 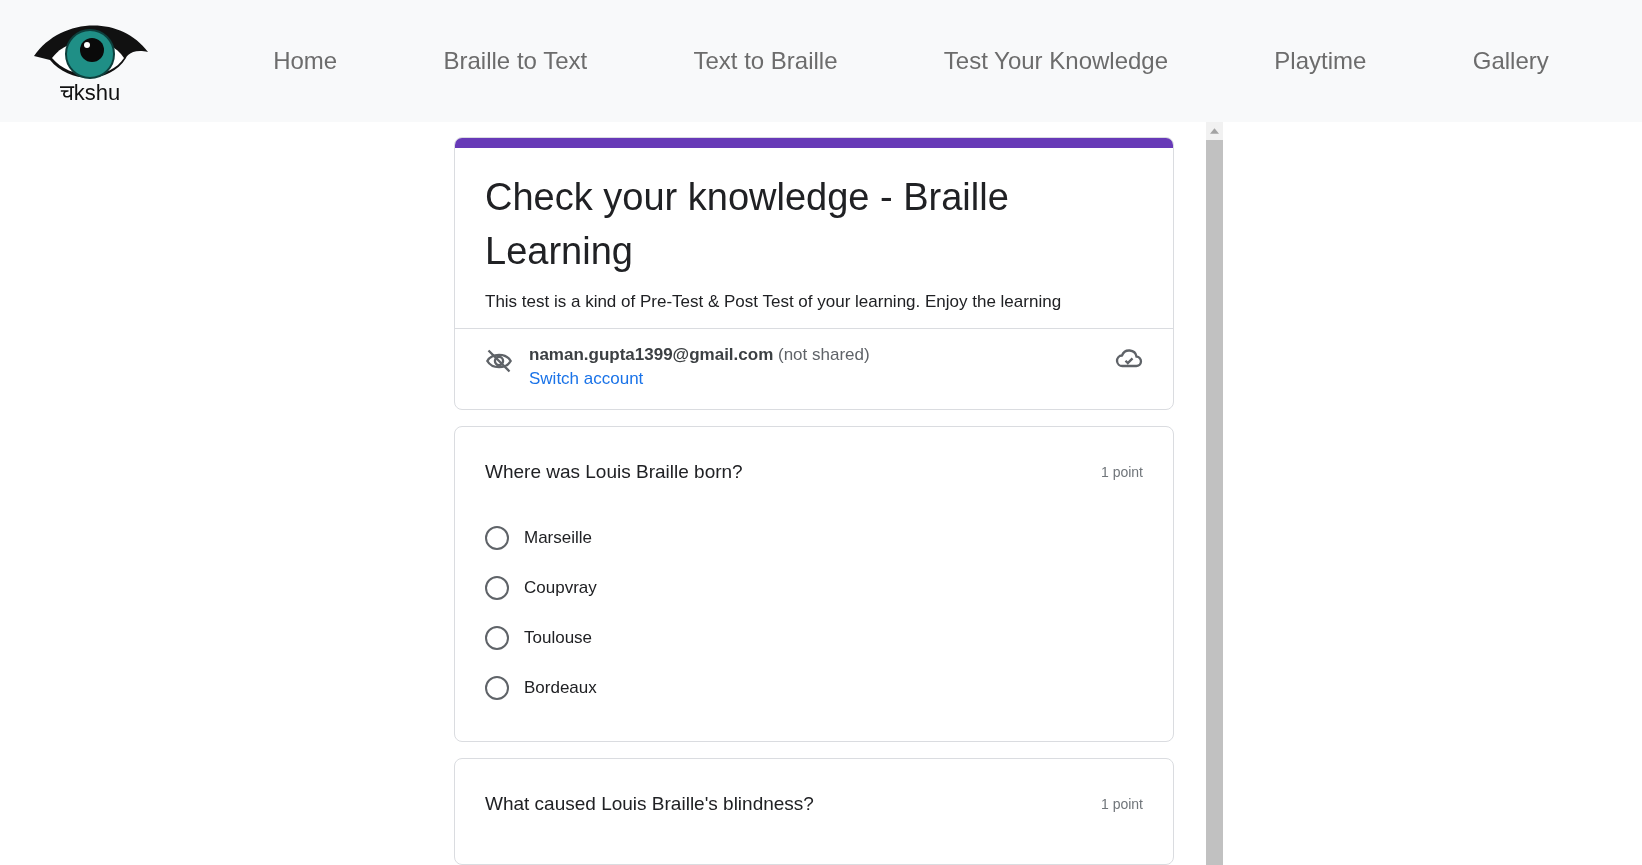 I want to click on nav-link: Braille to Text, so click(x=515, y=61).